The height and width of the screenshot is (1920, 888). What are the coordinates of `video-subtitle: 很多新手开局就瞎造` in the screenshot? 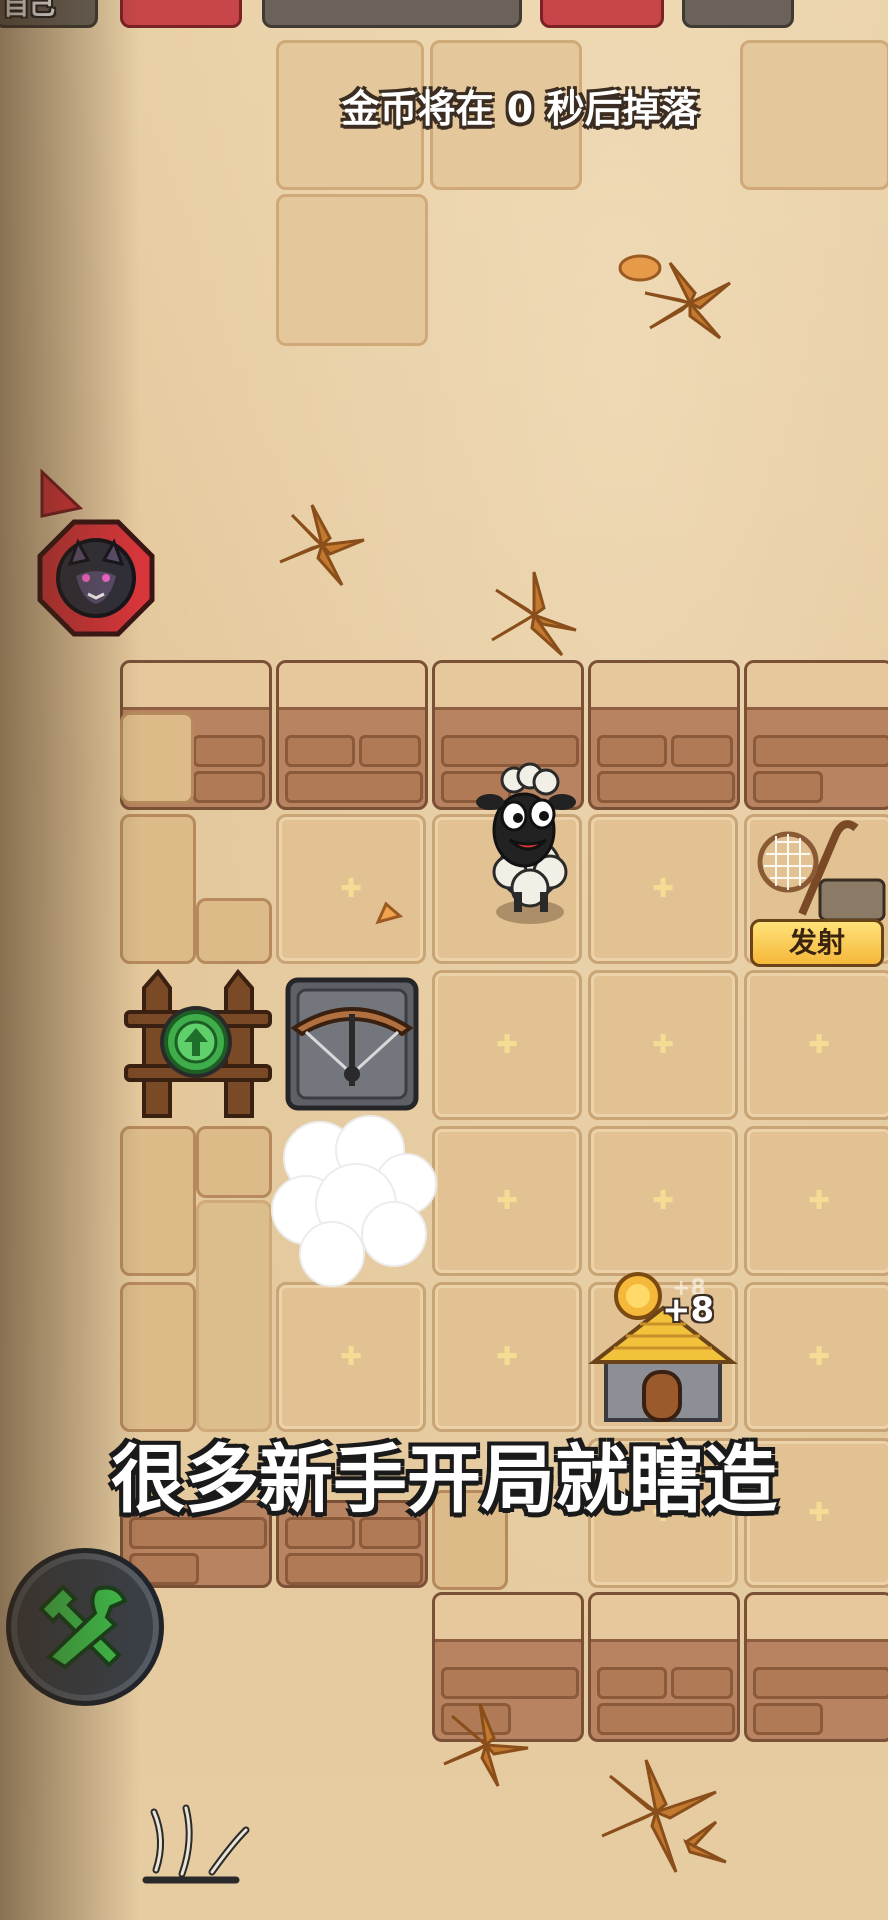 It's located at (444, 1480).